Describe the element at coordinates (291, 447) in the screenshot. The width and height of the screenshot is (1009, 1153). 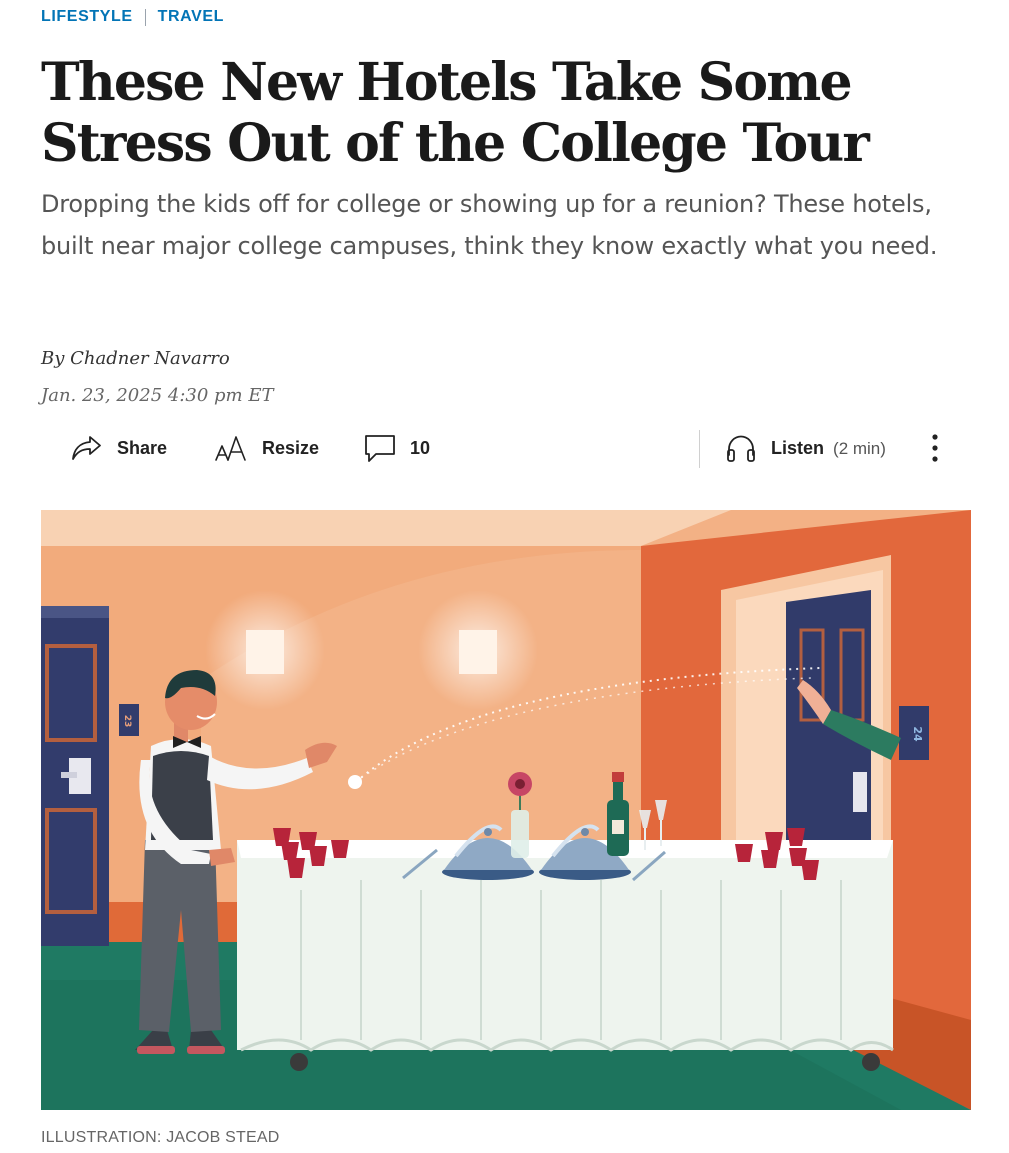
I see `resize-label: Resize` at that location.